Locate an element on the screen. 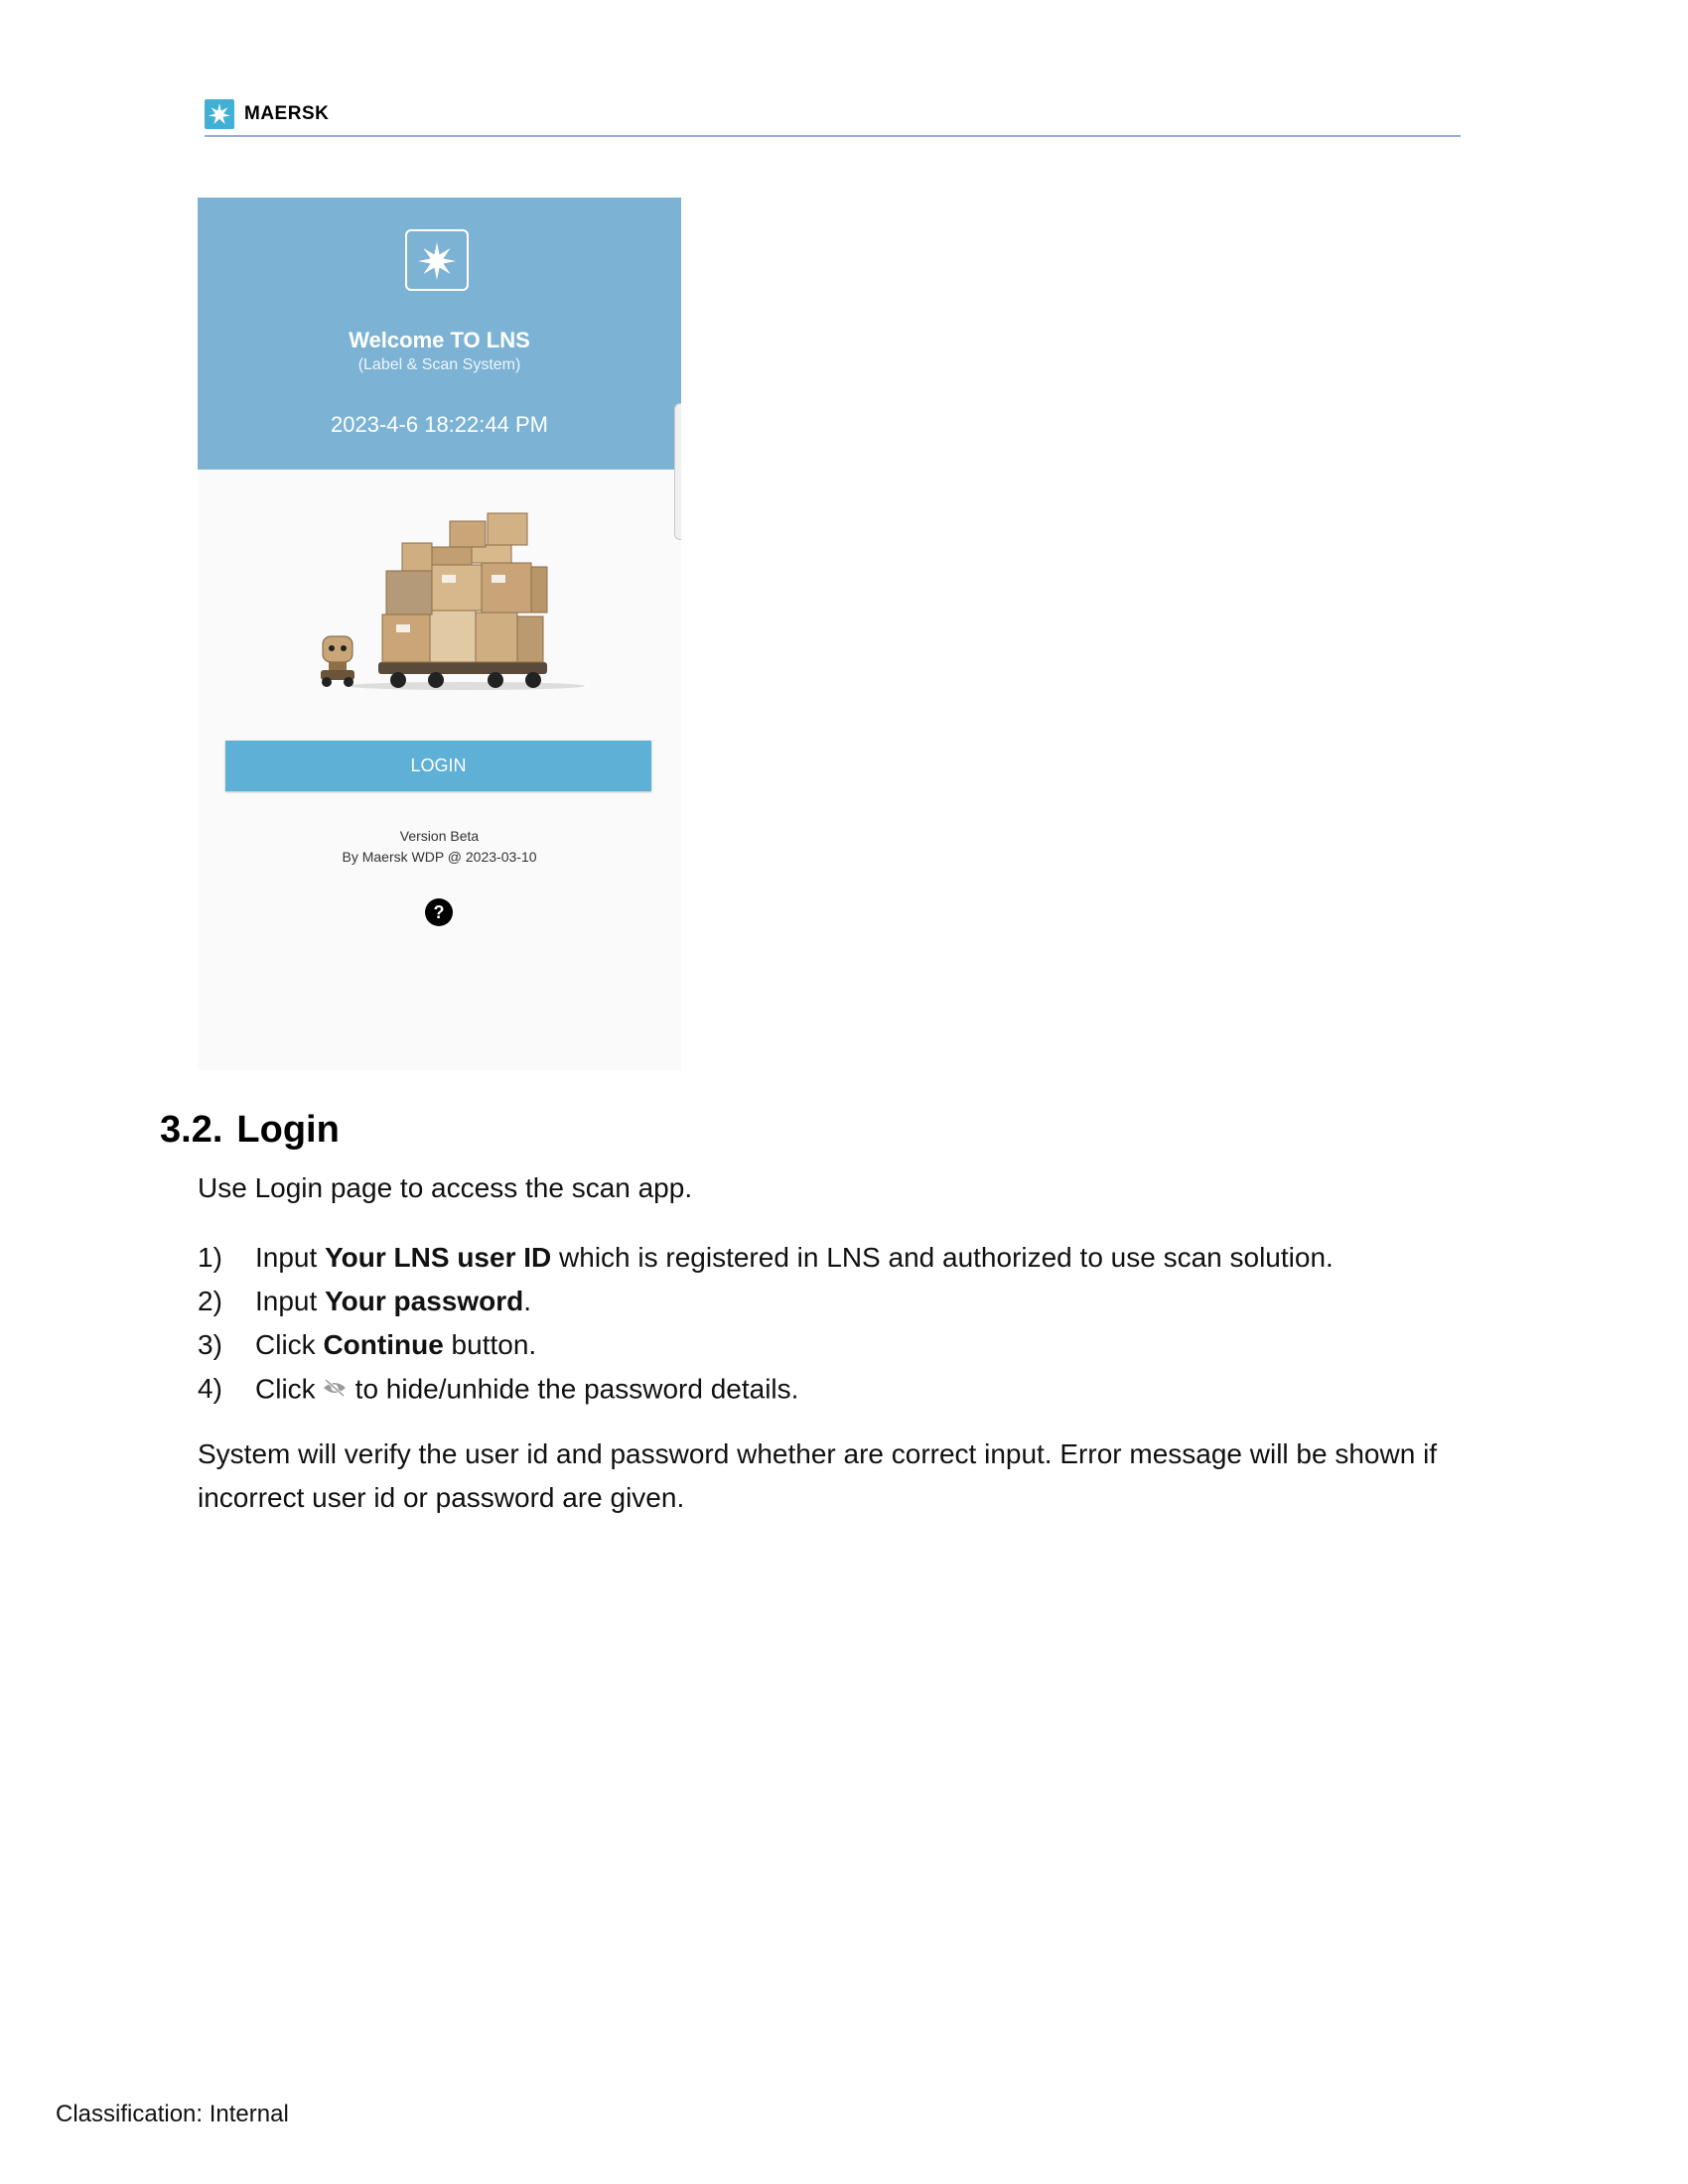 This screenshot has width=1688, height=2184. scrollbar-handle is located at coordinates (677, 471).